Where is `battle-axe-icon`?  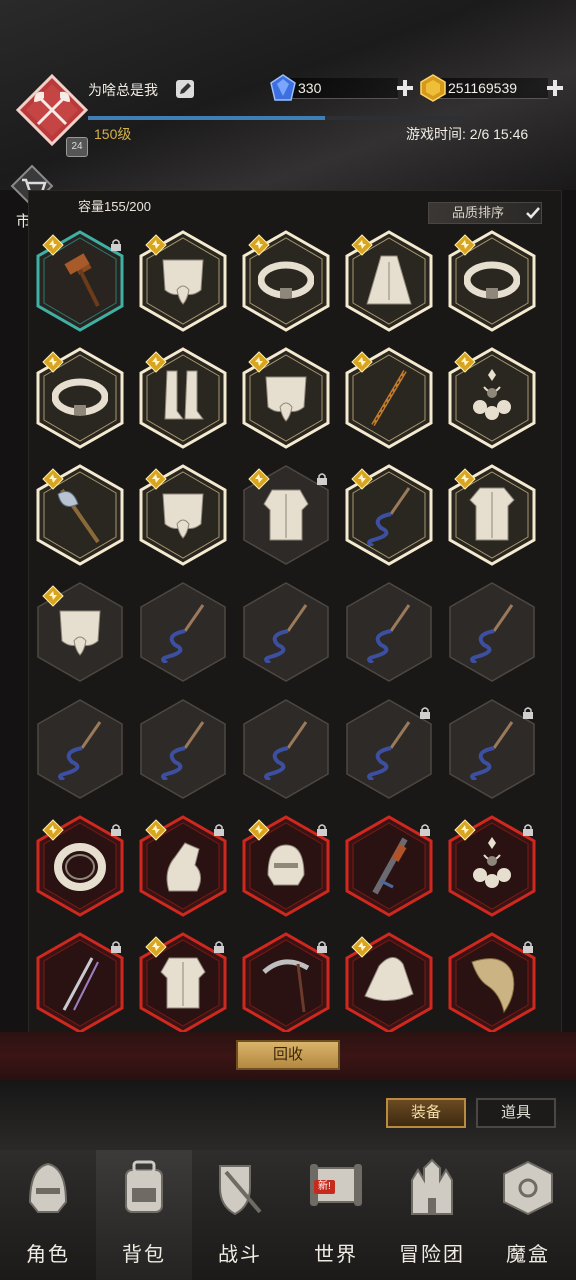
battle-axe-icon is located at coordinates (78, 516).